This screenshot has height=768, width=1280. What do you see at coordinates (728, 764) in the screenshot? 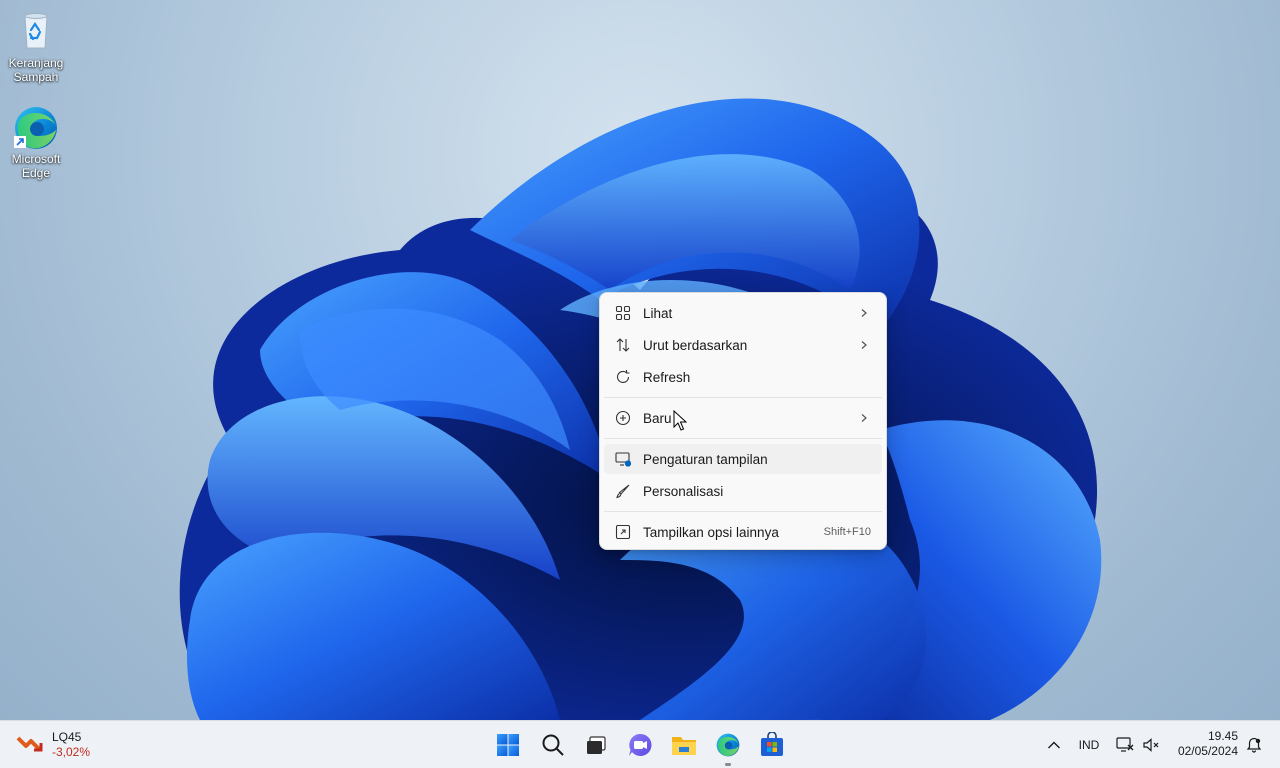
I see `running-indicator` at bounding box center [728, 764].